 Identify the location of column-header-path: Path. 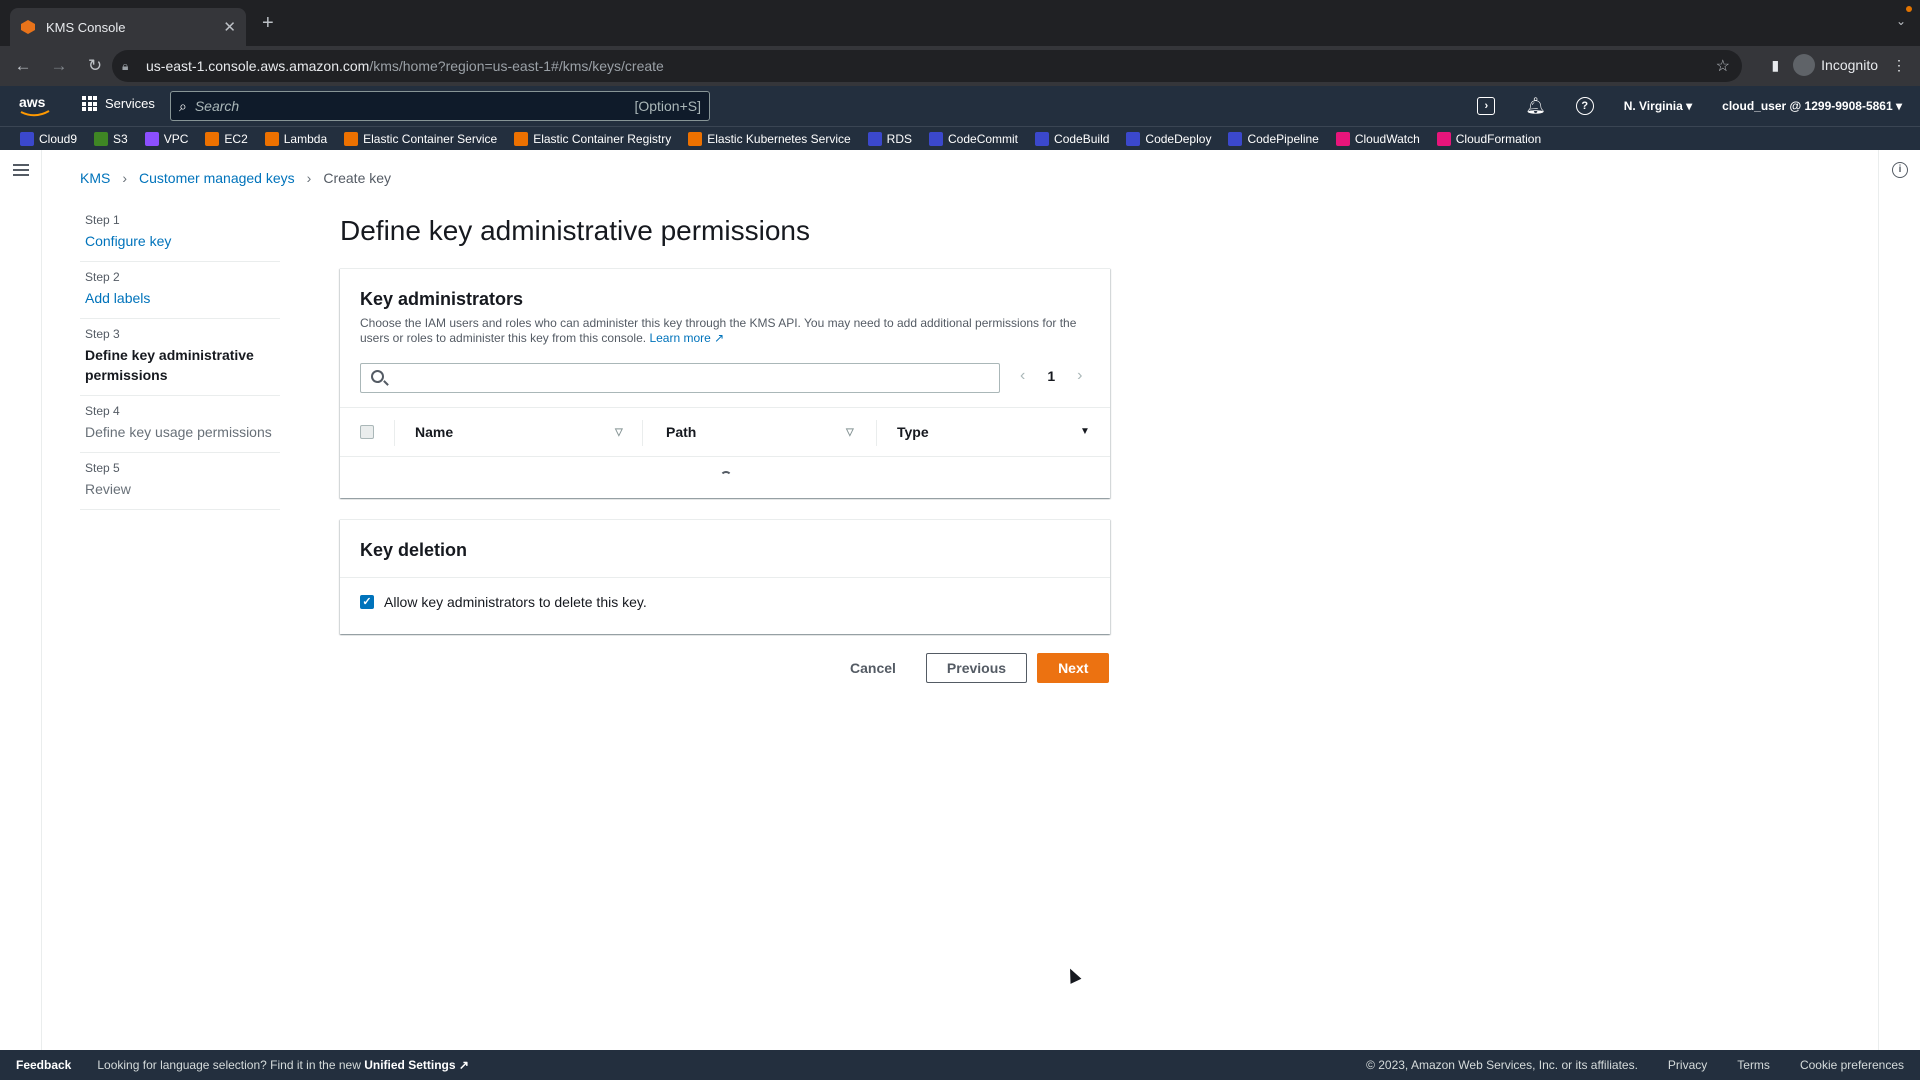
(681, 432).